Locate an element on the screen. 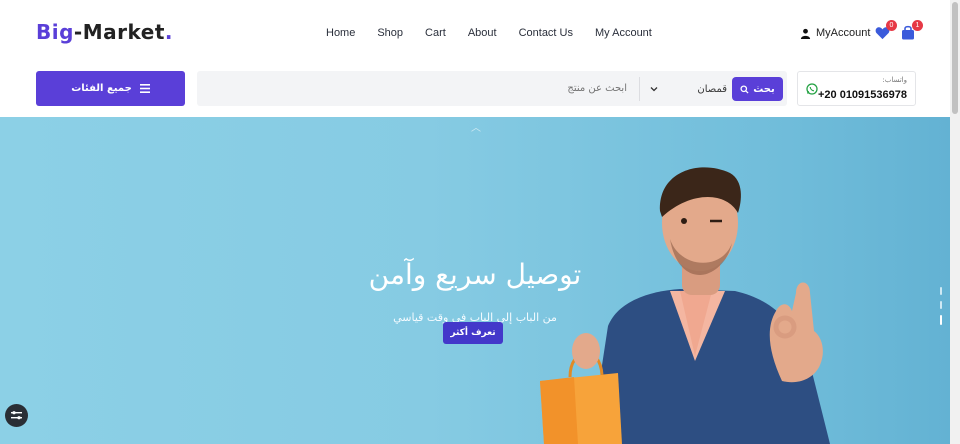 The width and height of the screenshot is (960, 444). whatsapp-label: واتساب: is located at coordinates (894, 80).